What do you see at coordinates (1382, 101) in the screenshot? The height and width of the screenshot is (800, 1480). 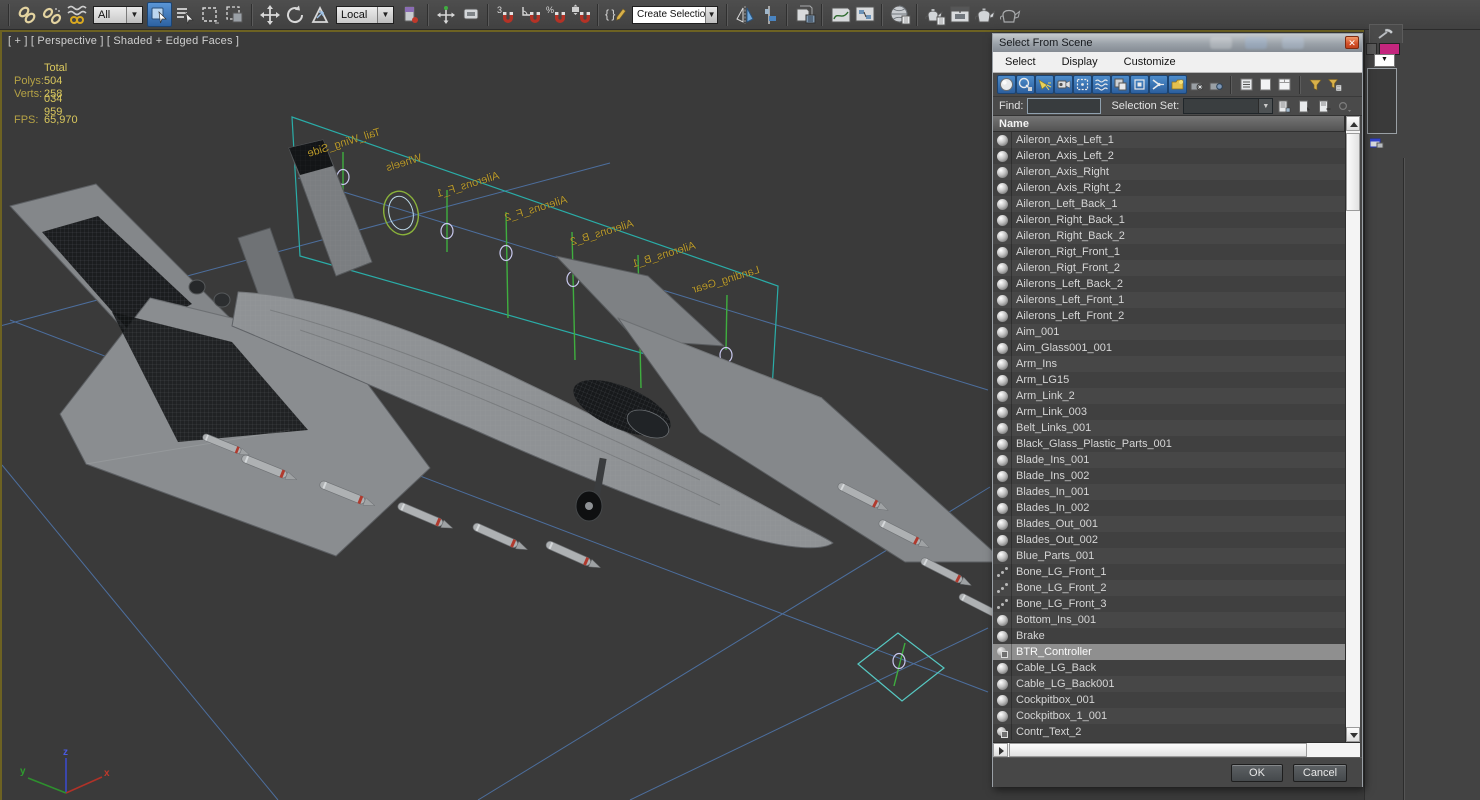 I see `modifier-stack-list` at bounding box center [1382, 101].